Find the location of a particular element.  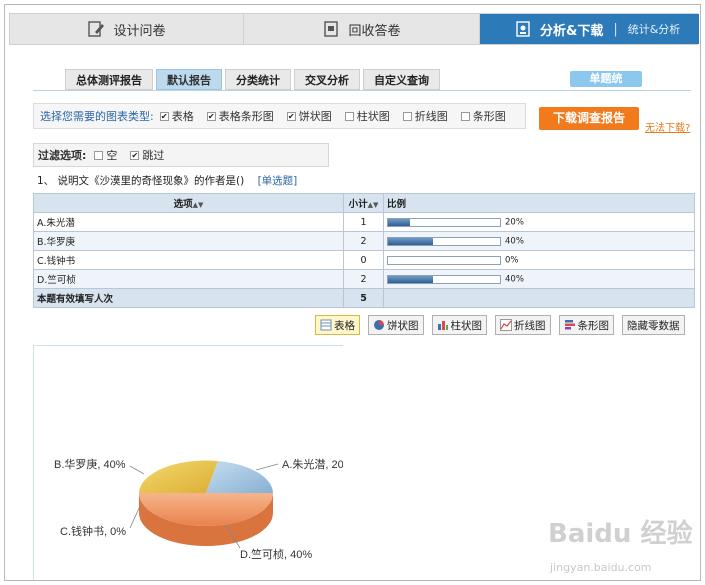

chart-toolbar: 表格 饼状图 柱状图 折线图 条形图 隐藏零数据 is located at coordinates (504, 325).